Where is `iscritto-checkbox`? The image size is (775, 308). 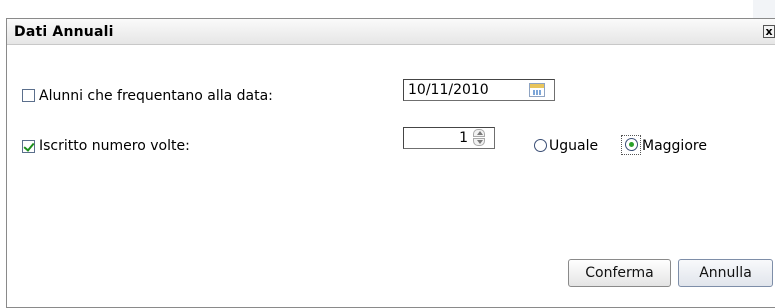
iscritto-checkbox is located at coordinates (28, 146).